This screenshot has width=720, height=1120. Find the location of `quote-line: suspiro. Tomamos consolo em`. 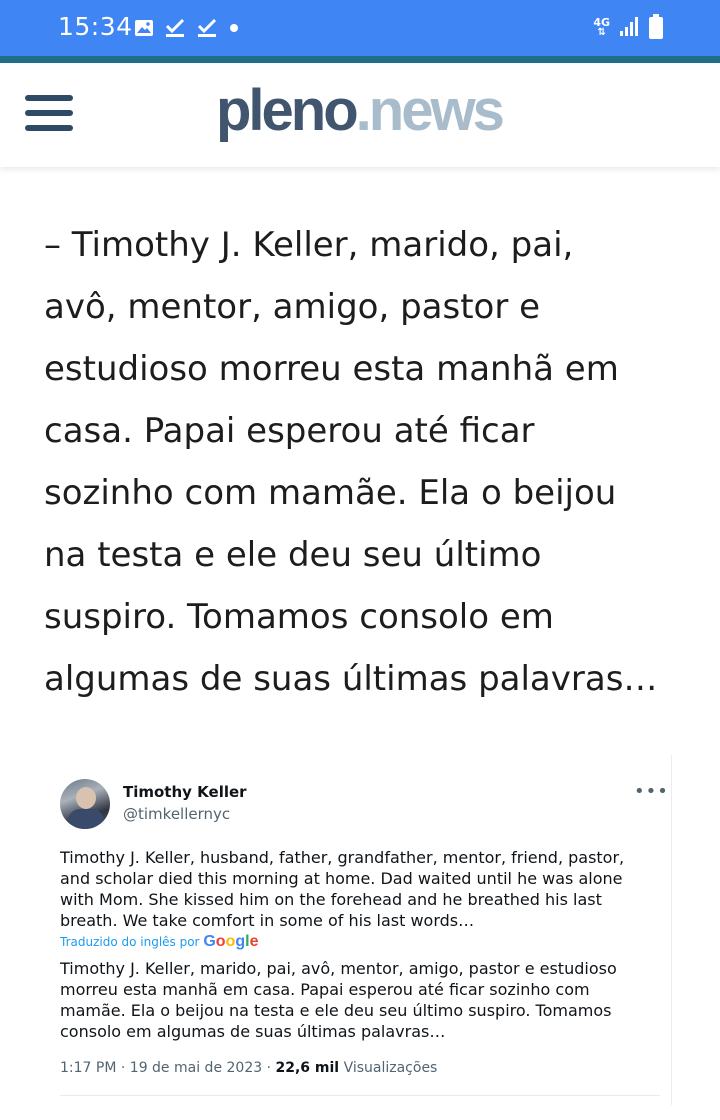

quote-line: suspiro. Tomamos consolo em is located at coordinates (299, 617).